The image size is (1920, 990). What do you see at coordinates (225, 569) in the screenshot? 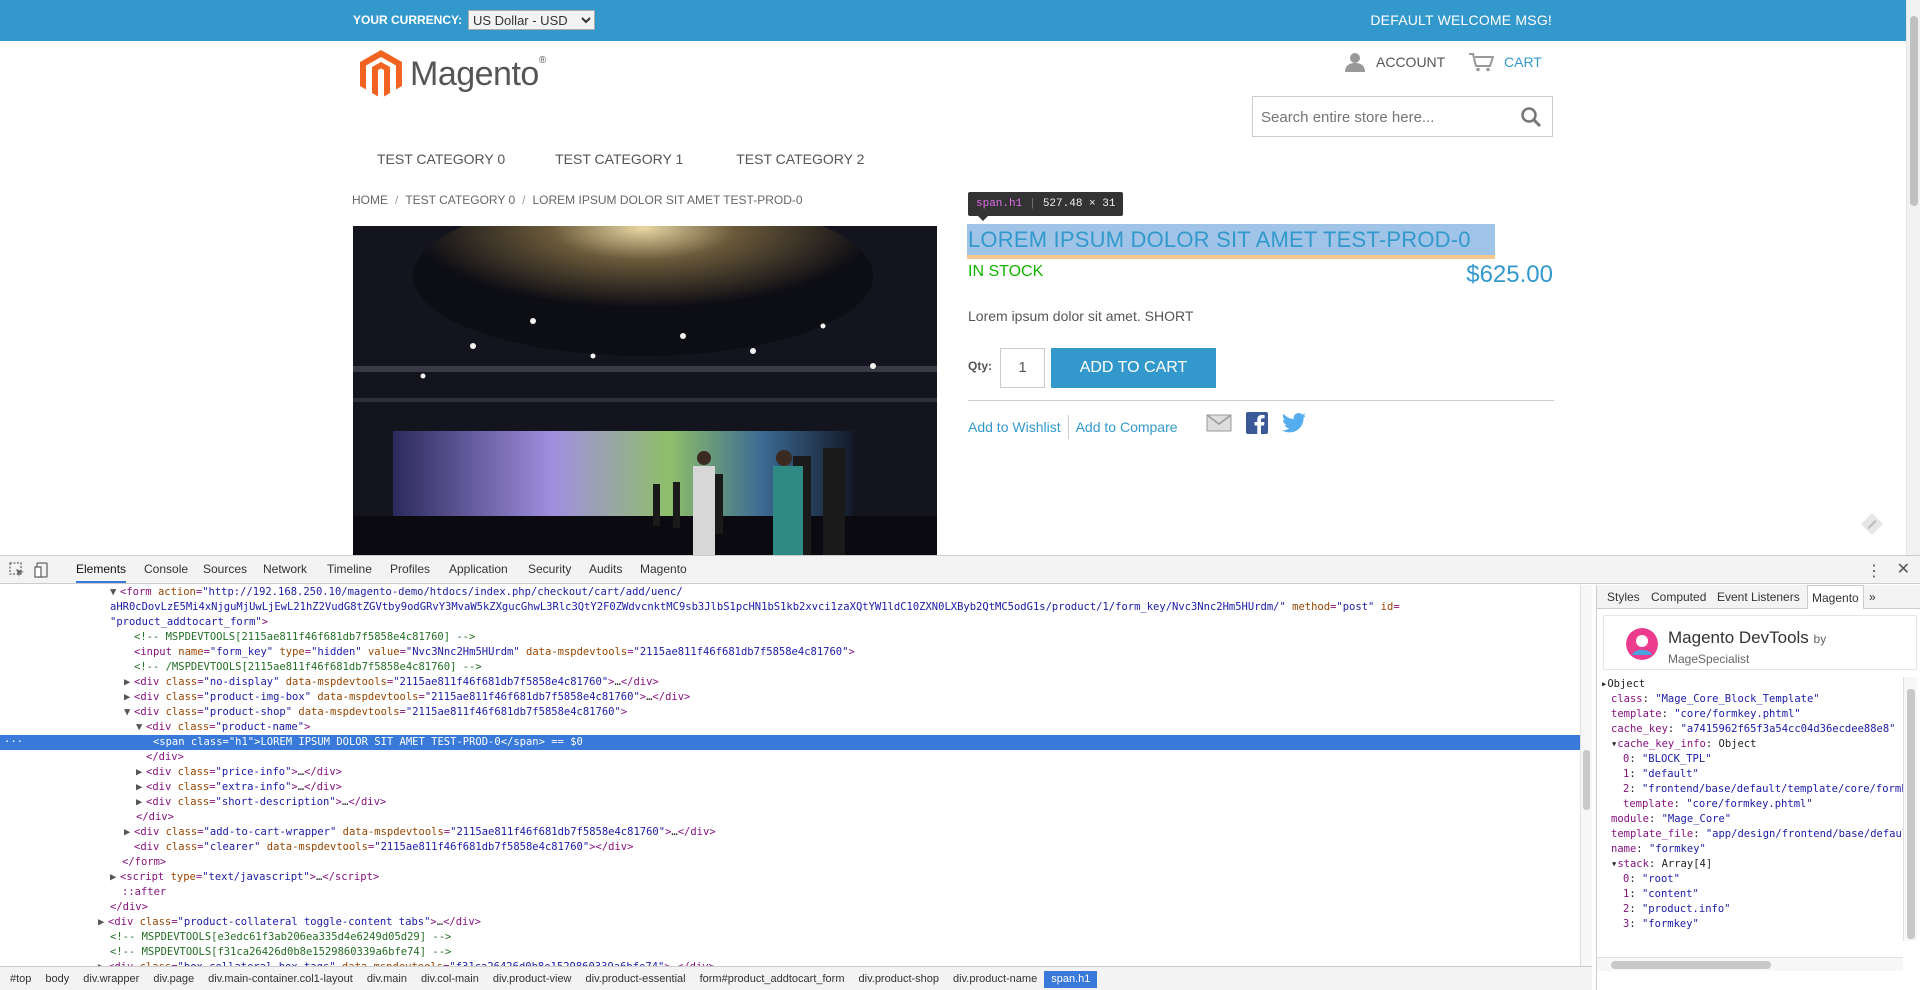
I see `tab-sources: Sources` at bounding box center [225, 569].